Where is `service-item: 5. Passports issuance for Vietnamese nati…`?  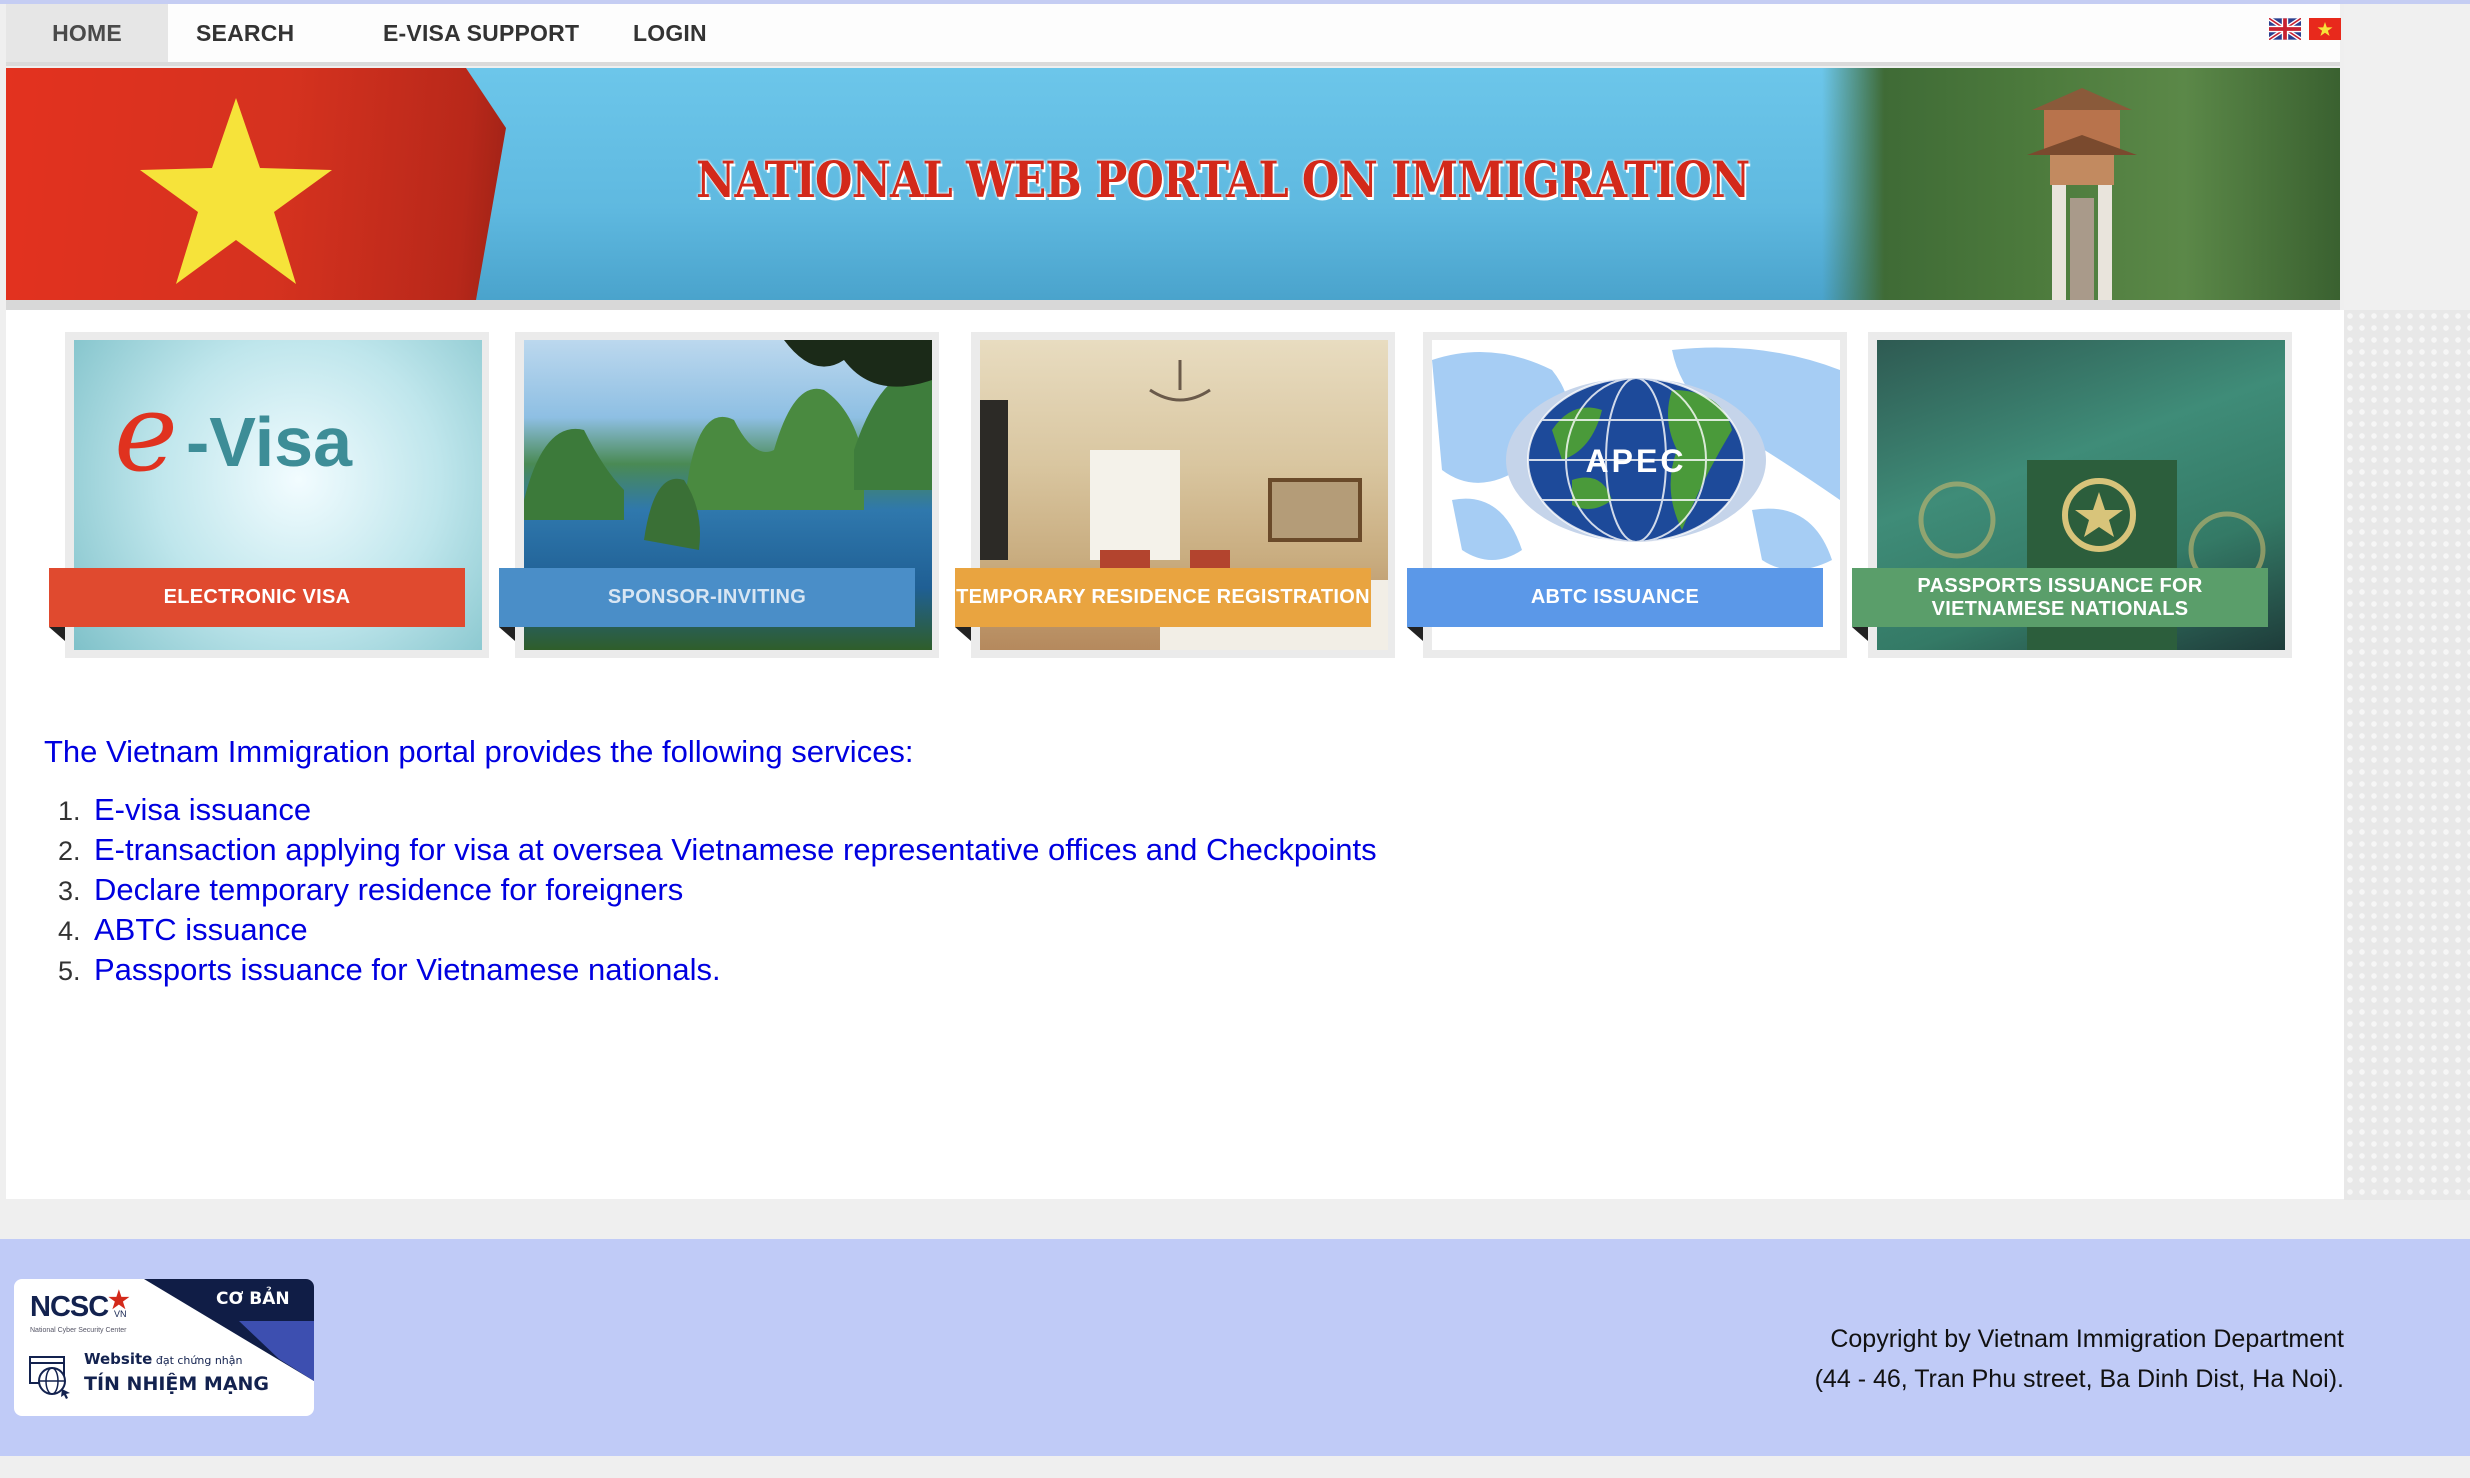
service-item: 5. Passports issuance for Vietnamese nati… is located at coordinates (389, 969).